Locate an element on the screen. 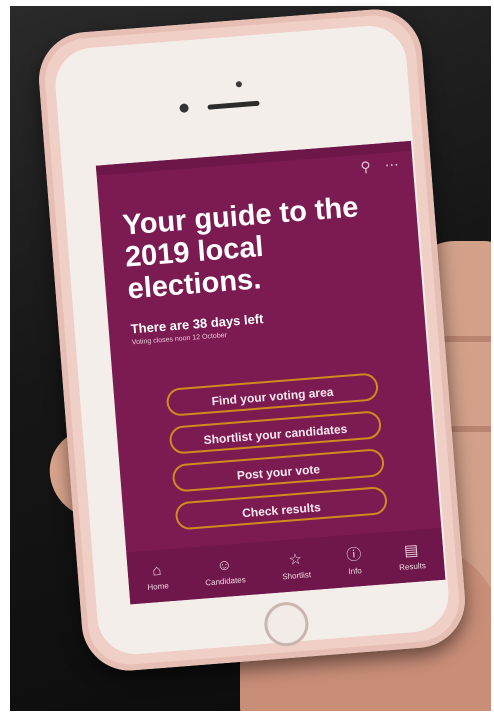 The width and height of the screenshot is (494, 717). front-camera is located at coordinates (184, 108).